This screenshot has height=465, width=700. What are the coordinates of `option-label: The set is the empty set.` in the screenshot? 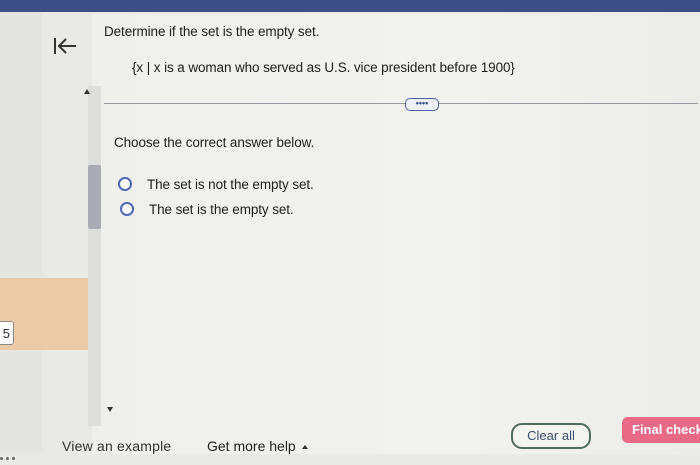 It's located at (221, 209).